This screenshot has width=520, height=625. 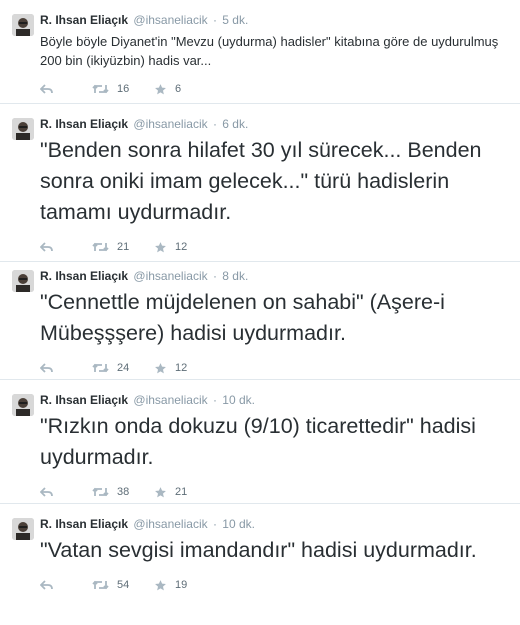 I want to click on tweet-actions: 54 19, so click(x=276, y=585).